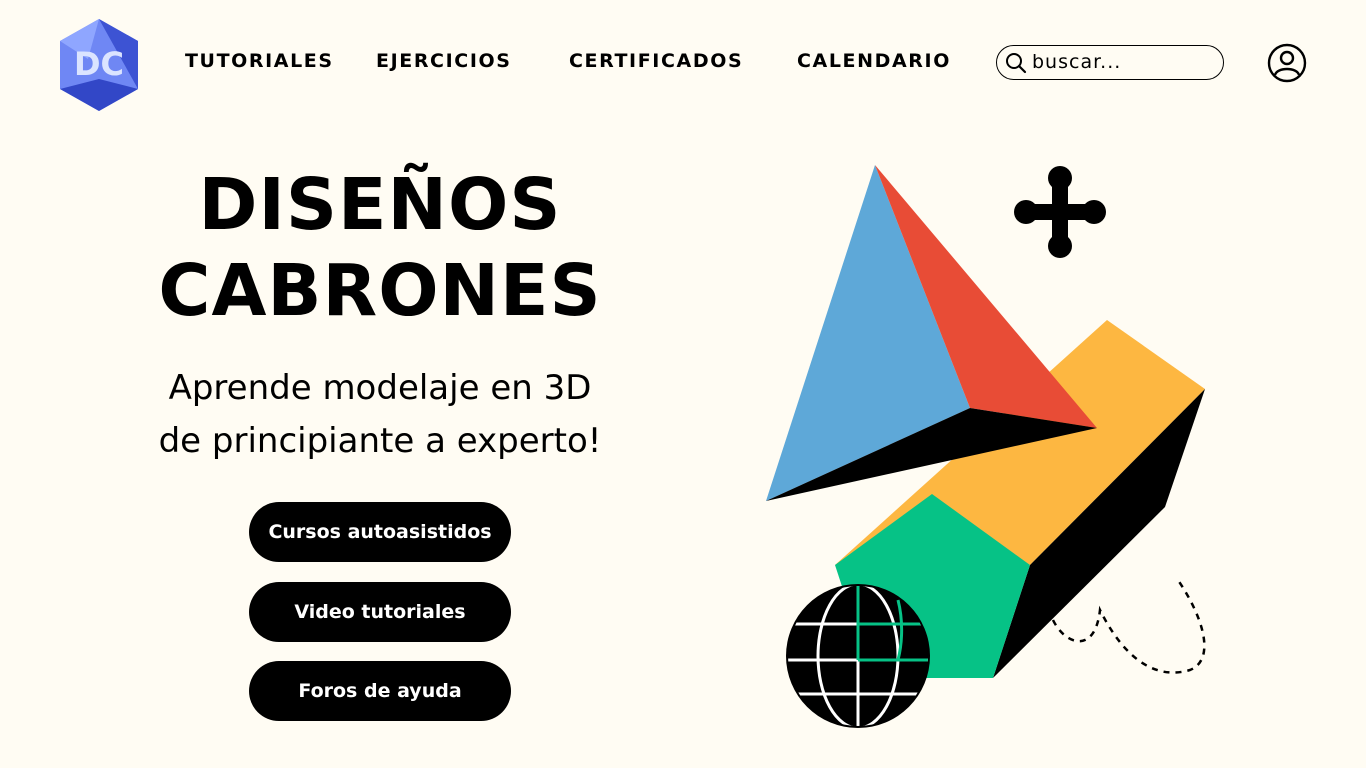  What do you see at coordinates (874, 61) in the screenshot?
I see `nav-calendario: CALENDARIO` at bounding box center [874, 61].